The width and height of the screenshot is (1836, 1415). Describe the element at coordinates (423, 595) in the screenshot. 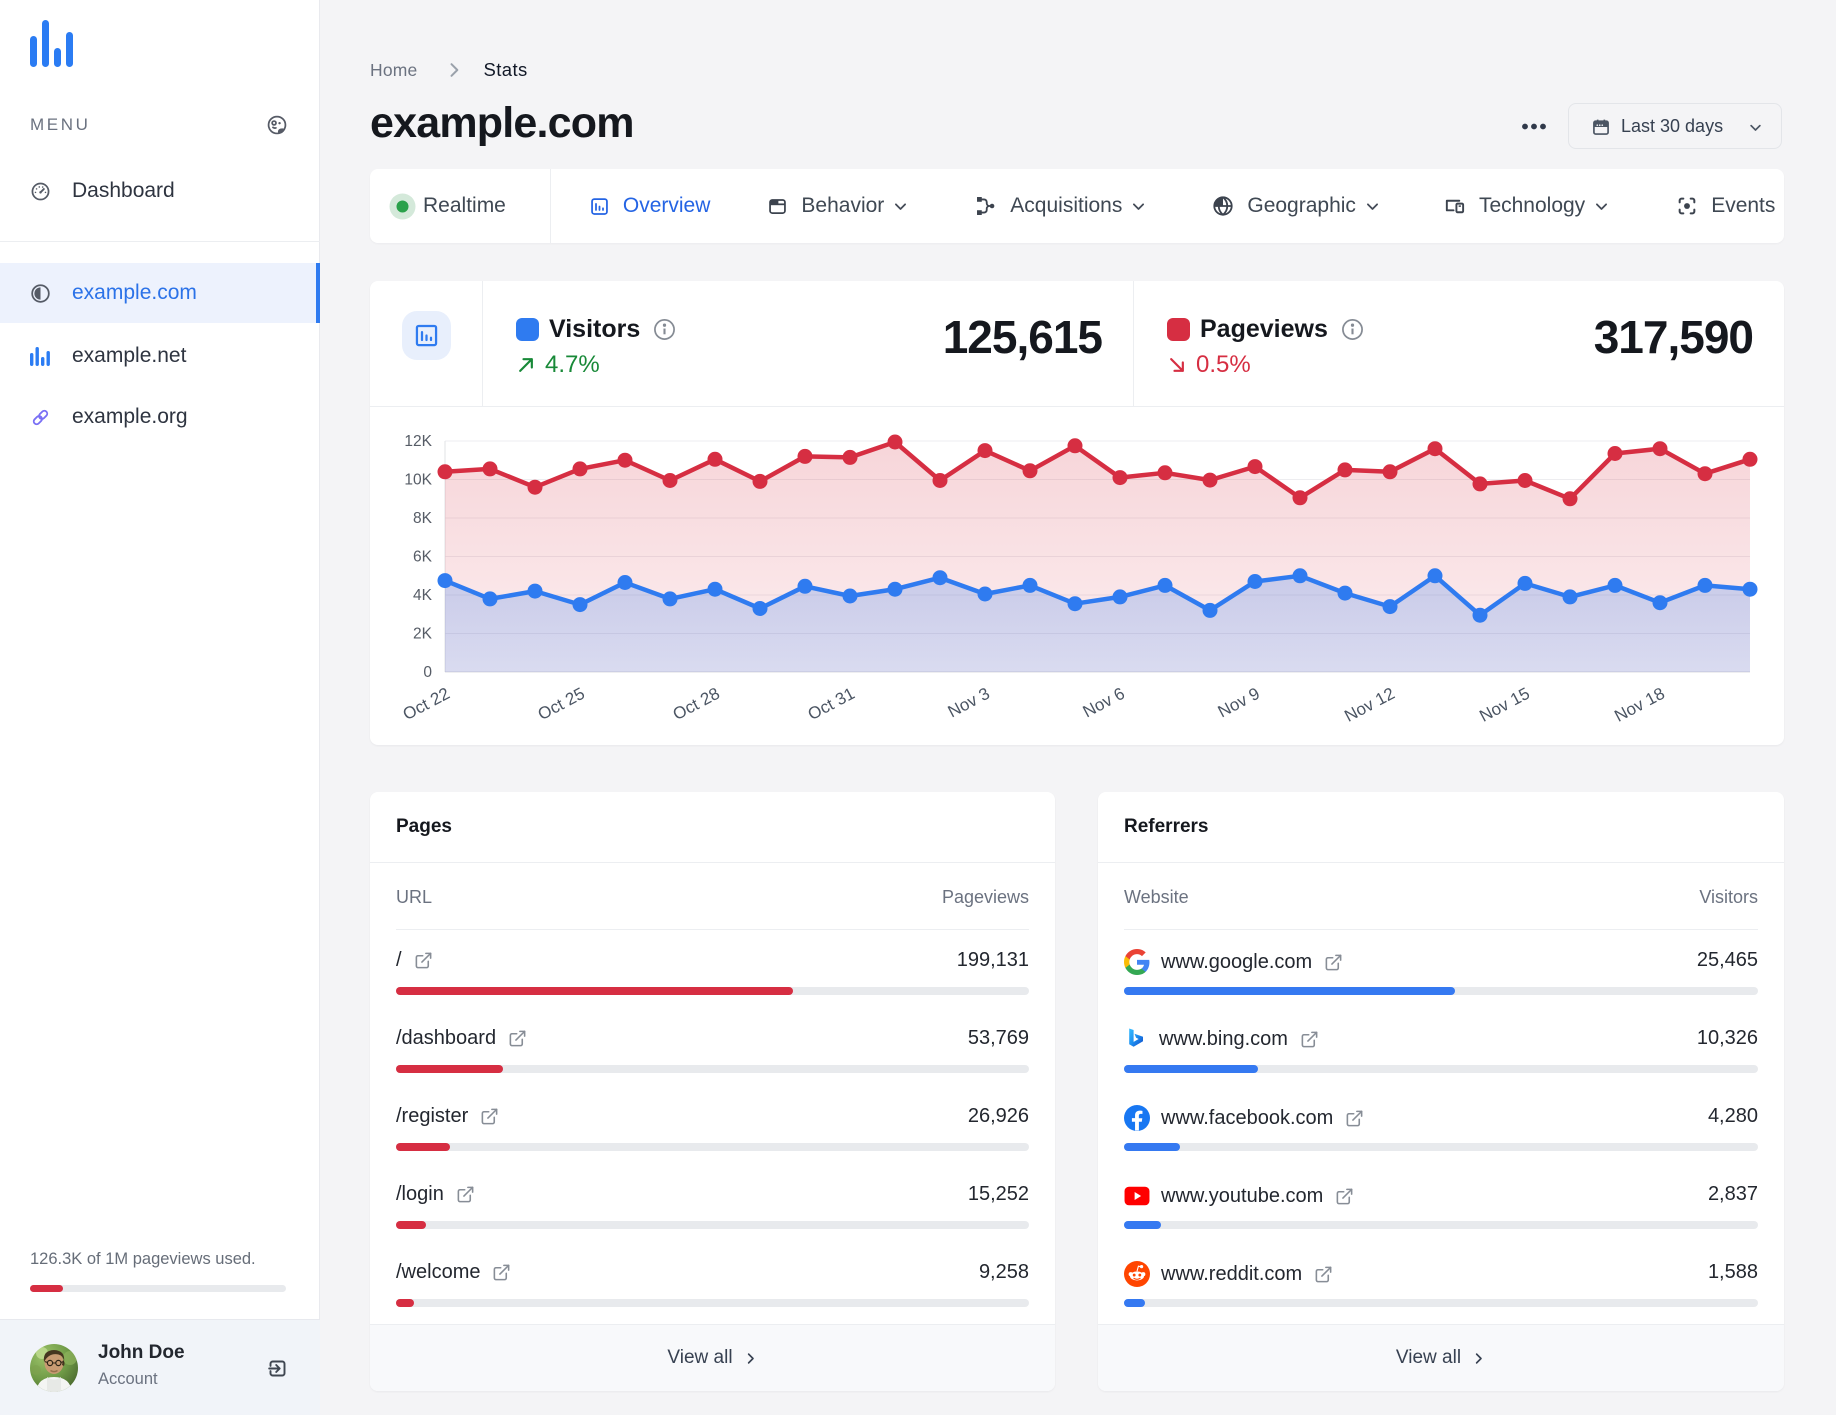

I see `svg-text: 4K` at that location.